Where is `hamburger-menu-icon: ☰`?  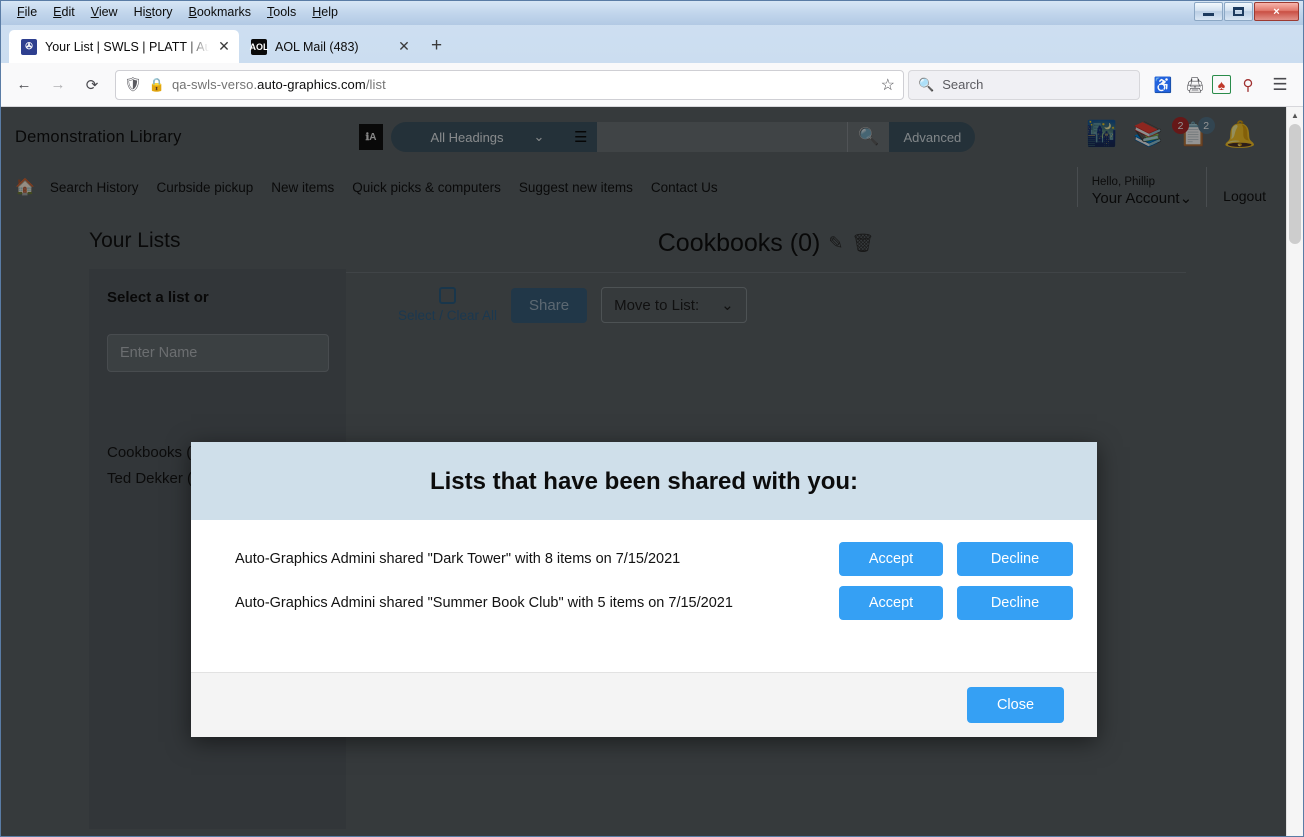
hamburger-menu-icon: ☰ is located at coordinates (1280, 85).